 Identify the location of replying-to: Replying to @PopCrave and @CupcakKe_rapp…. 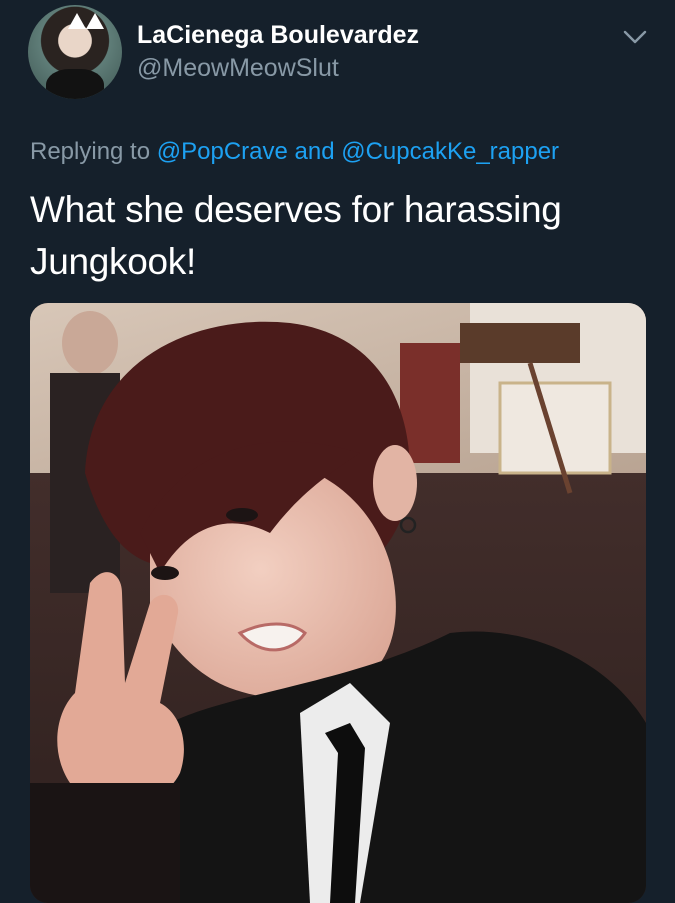
(294, 152).